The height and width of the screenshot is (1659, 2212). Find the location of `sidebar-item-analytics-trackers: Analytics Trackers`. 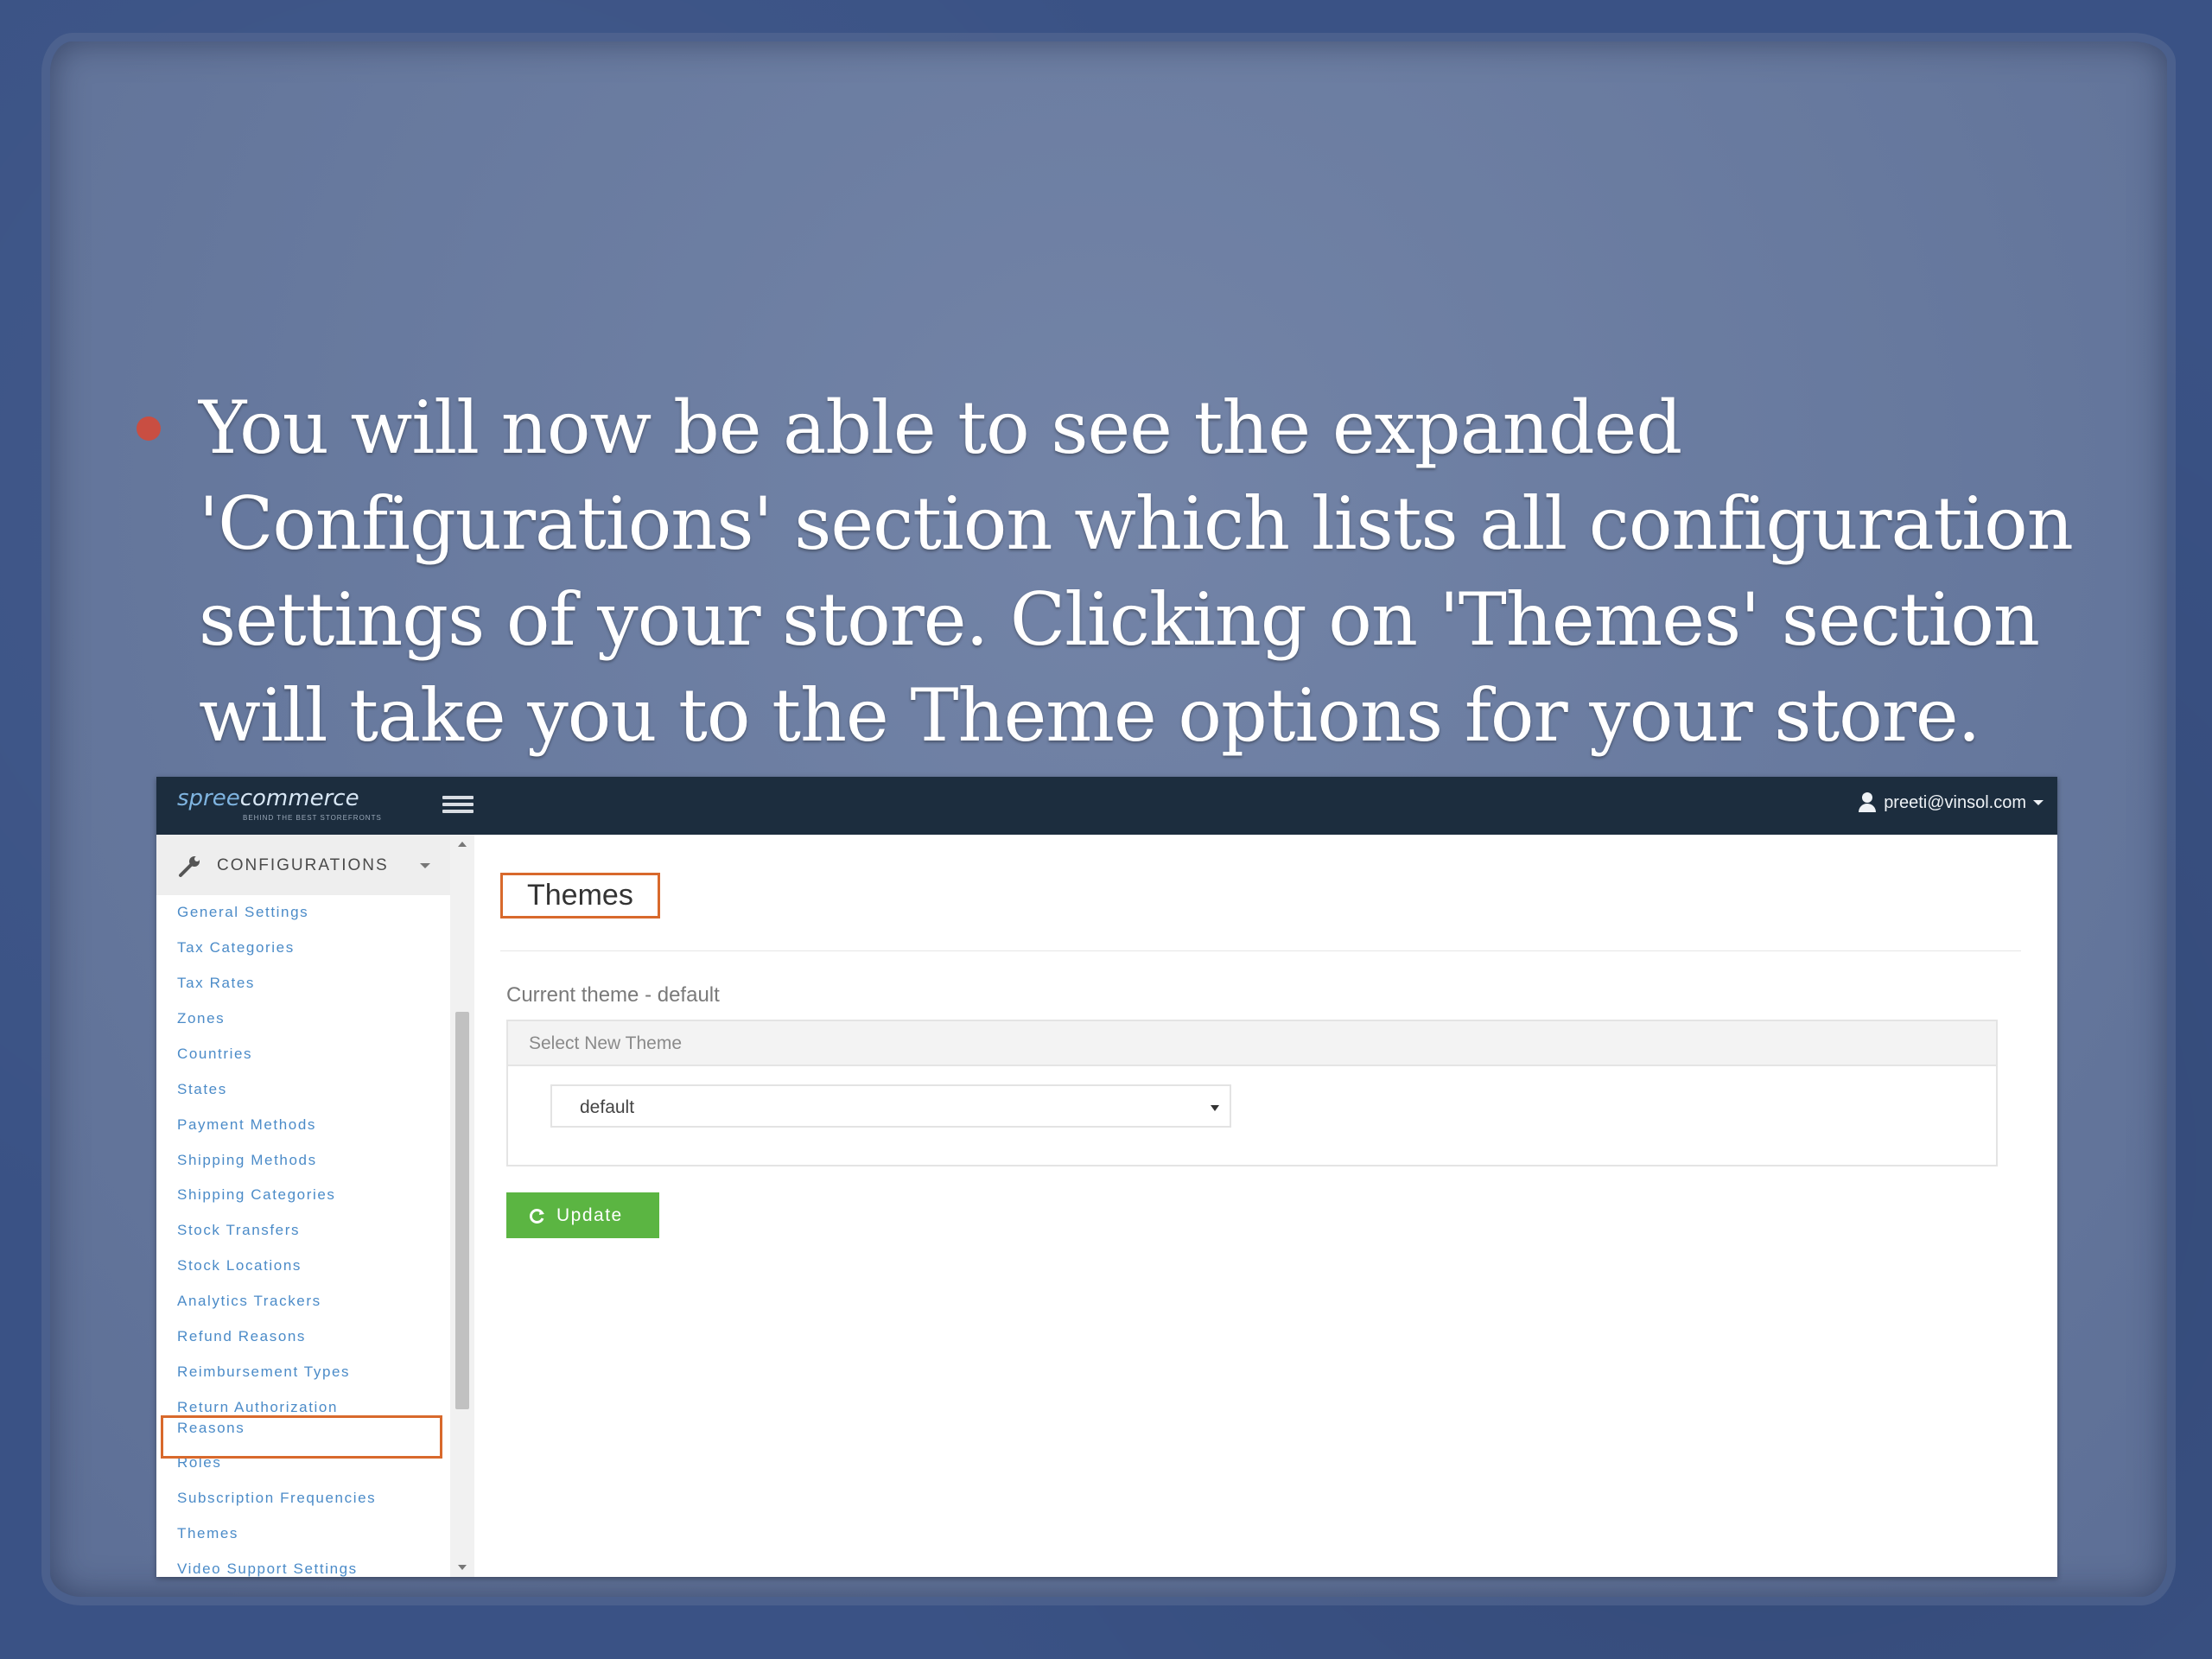

sidebar-item-analytics-trackers: Analytics Trackers is located at coordinates (249, 1301).